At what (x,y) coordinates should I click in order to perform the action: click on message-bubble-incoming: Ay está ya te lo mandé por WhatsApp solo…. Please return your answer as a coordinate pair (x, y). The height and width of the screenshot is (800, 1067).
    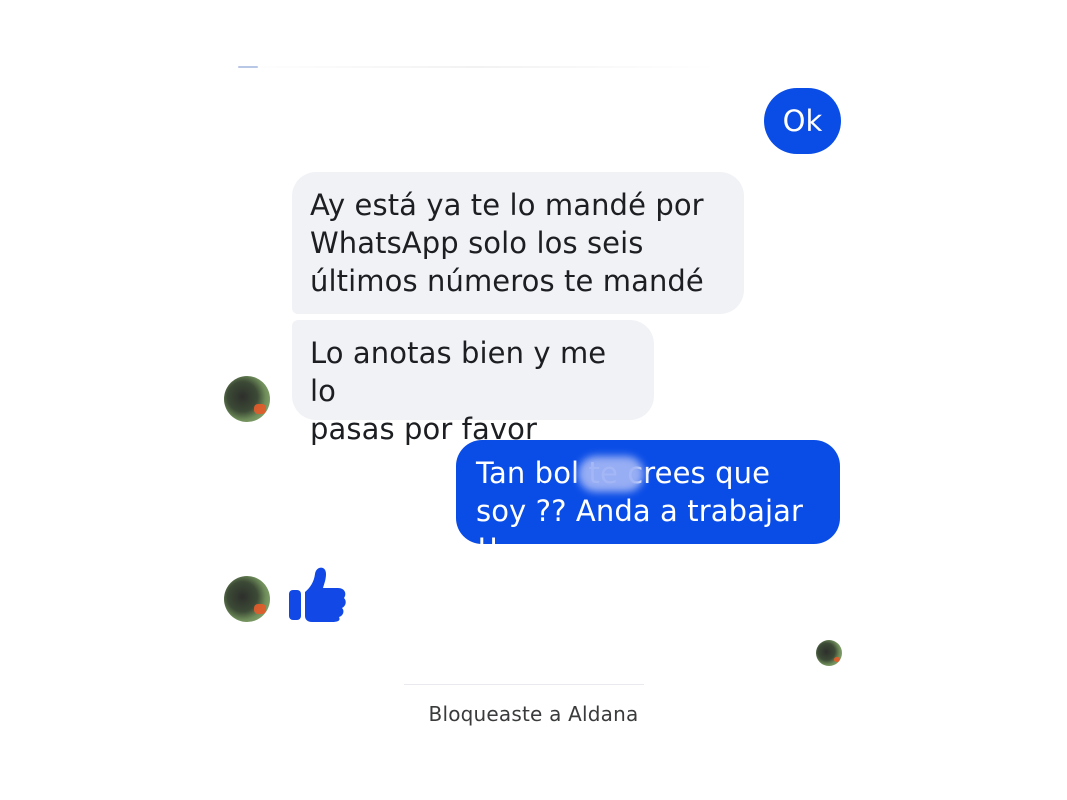
    Looking at the image, I should click on (518, 243).